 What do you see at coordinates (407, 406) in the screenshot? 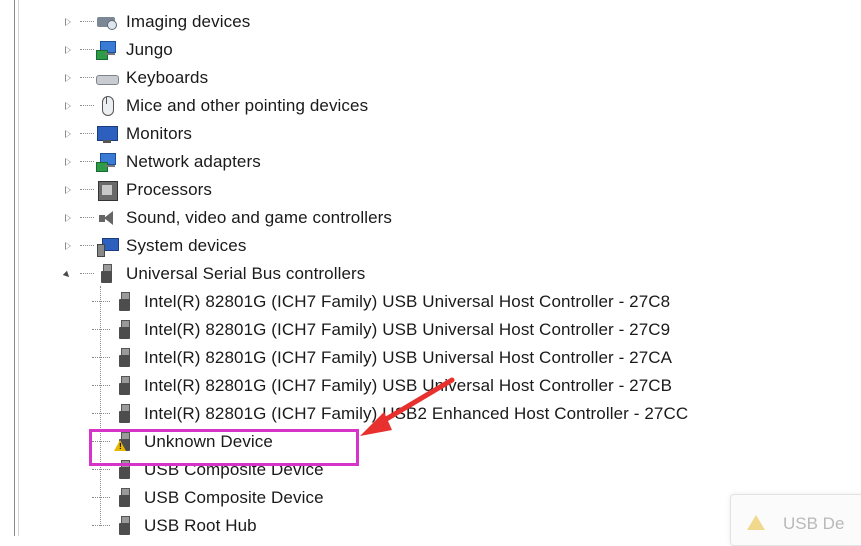
I see `annotation-arrow` at bounding box center [407, 406].